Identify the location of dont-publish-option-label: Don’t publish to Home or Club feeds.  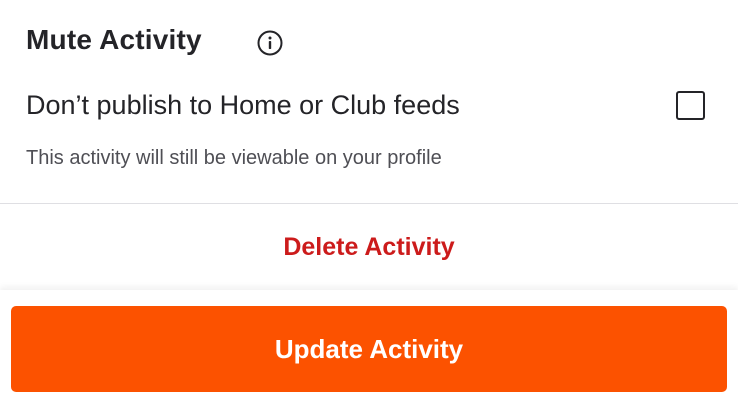
(243, 105).